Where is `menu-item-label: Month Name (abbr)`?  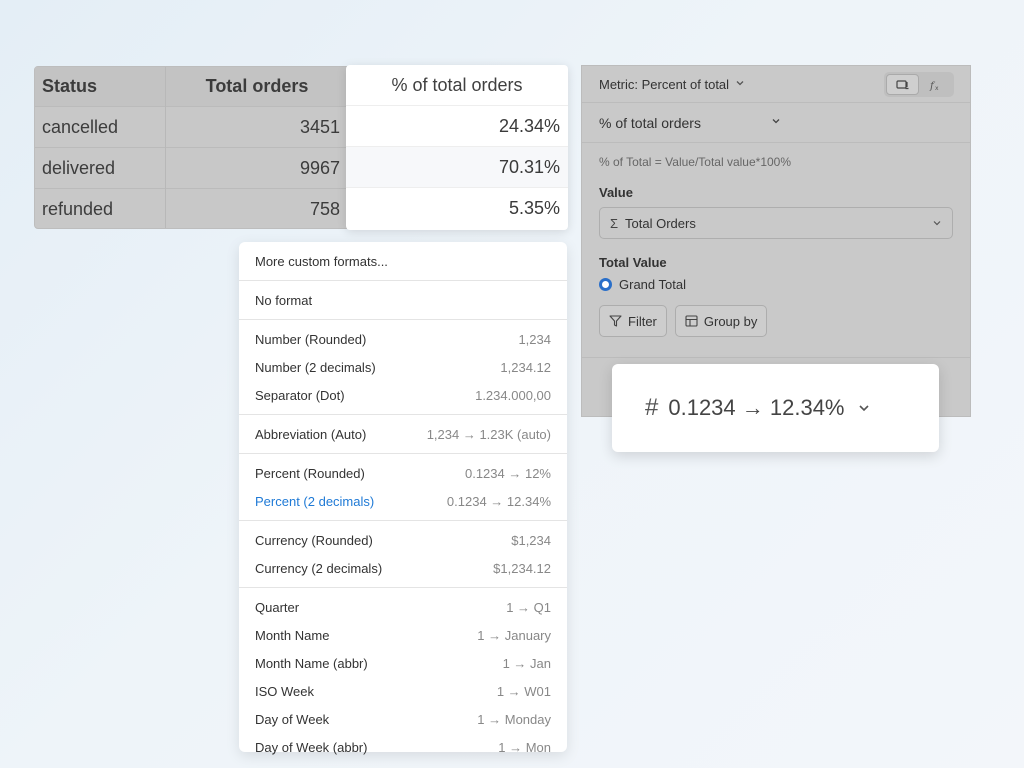
menu-item-label: Month Name (abbr) is located at coordinates (311, 663).